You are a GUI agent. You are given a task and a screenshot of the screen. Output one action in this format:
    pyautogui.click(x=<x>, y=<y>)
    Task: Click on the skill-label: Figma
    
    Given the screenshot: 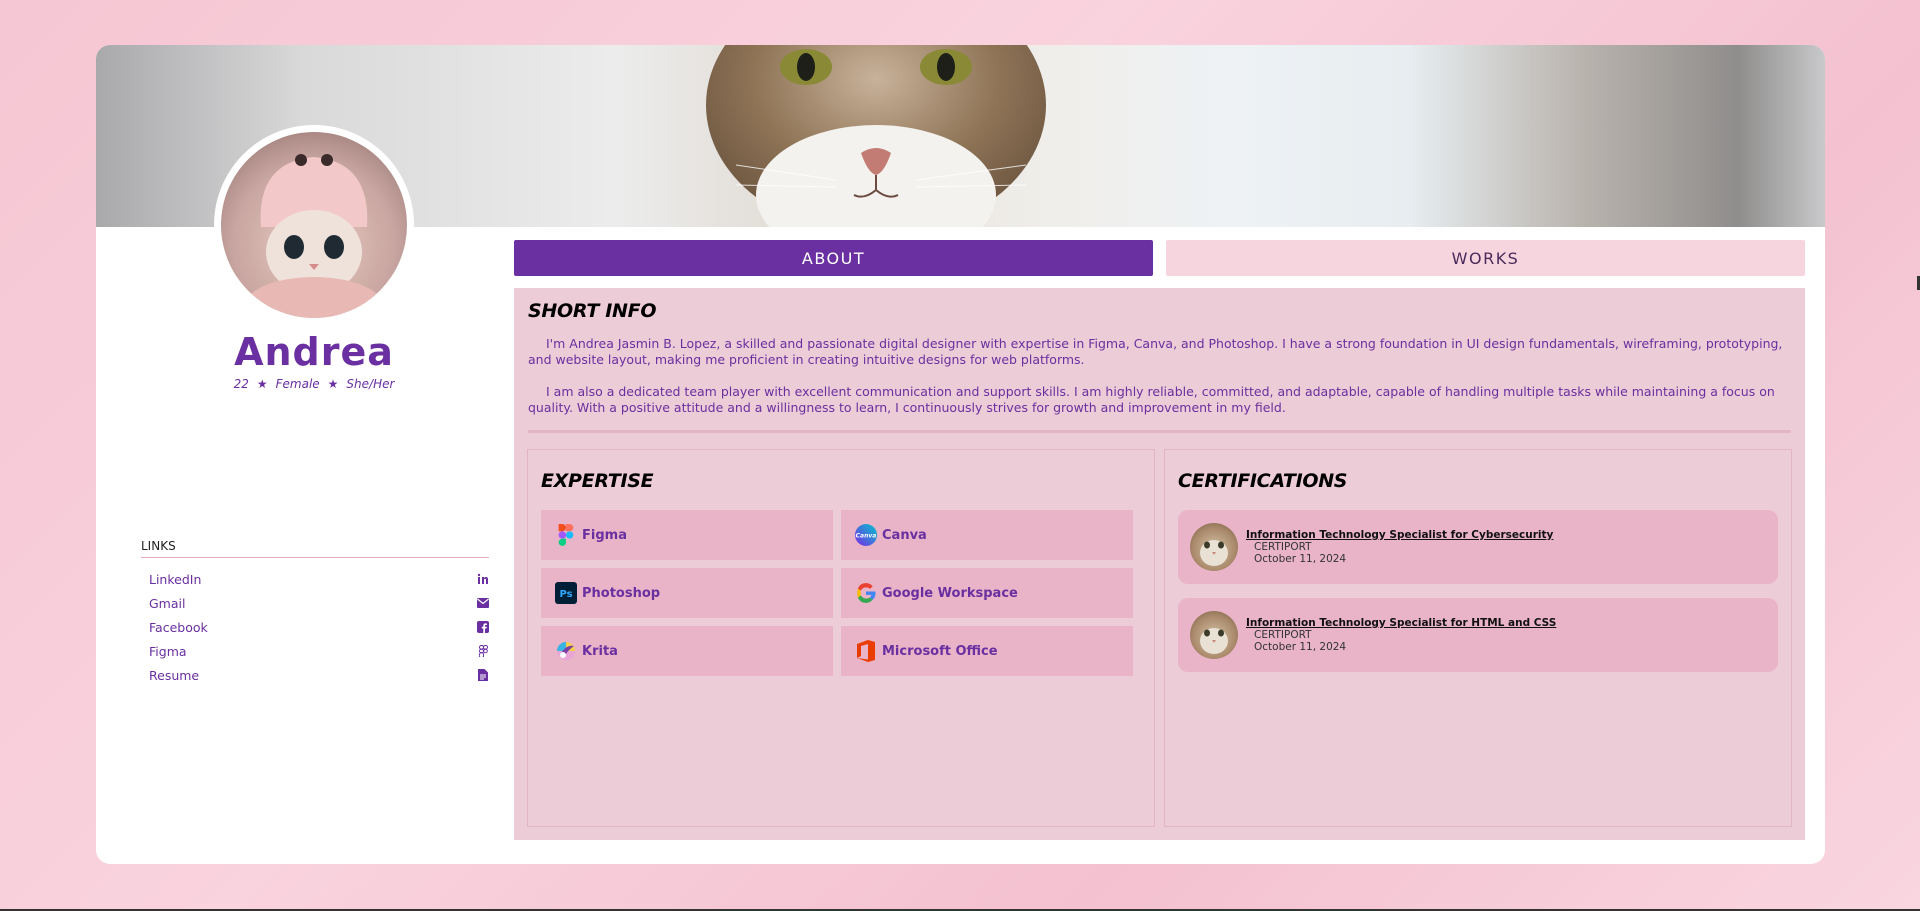 What is the action you would take?
    pyautogui.click(x=604, y=535)
    